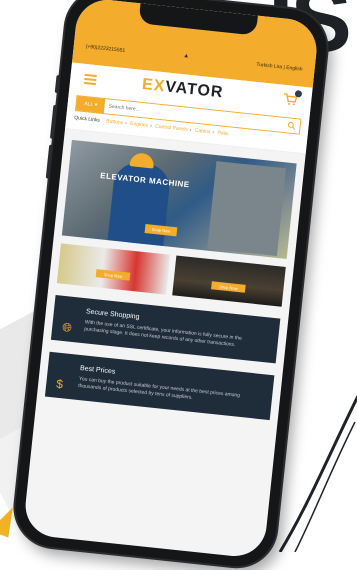 Image resolution: width=357 pixels, height=570 pixels. I want to click on globe-icon: 🌐︎, so click(67, 327).